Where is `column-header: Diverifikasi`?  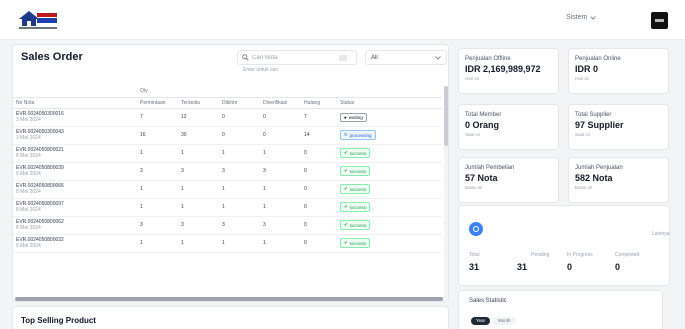 column-header: Diverifikasi is located at coordinates (280, 103).